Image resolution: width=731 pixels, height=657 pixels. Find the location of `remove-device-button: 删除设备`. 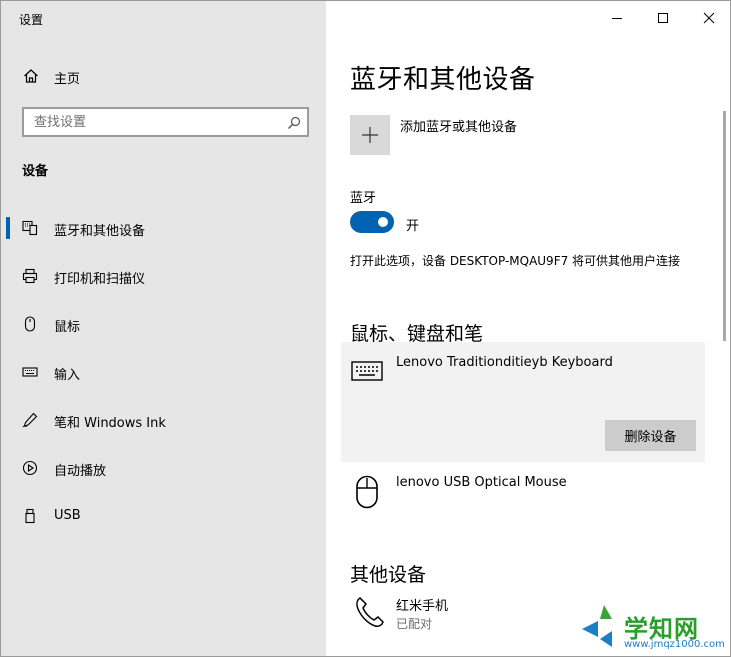

remove-device-button: 删除设备 is located at coordinates (650, 435).